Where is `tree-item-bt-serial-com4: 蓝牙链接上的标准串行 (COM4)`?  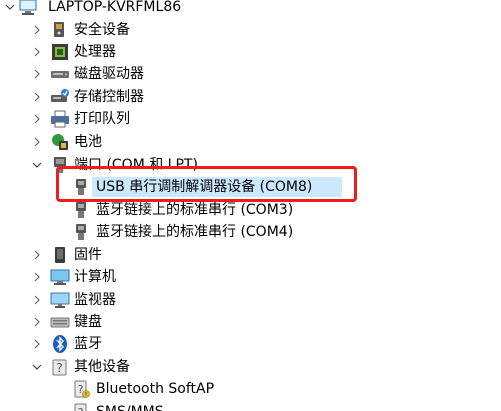
tree-item-bt-serial-com4: 蓝牙链接上的标准串行 (COM4) is located at coordinates (250, 232).